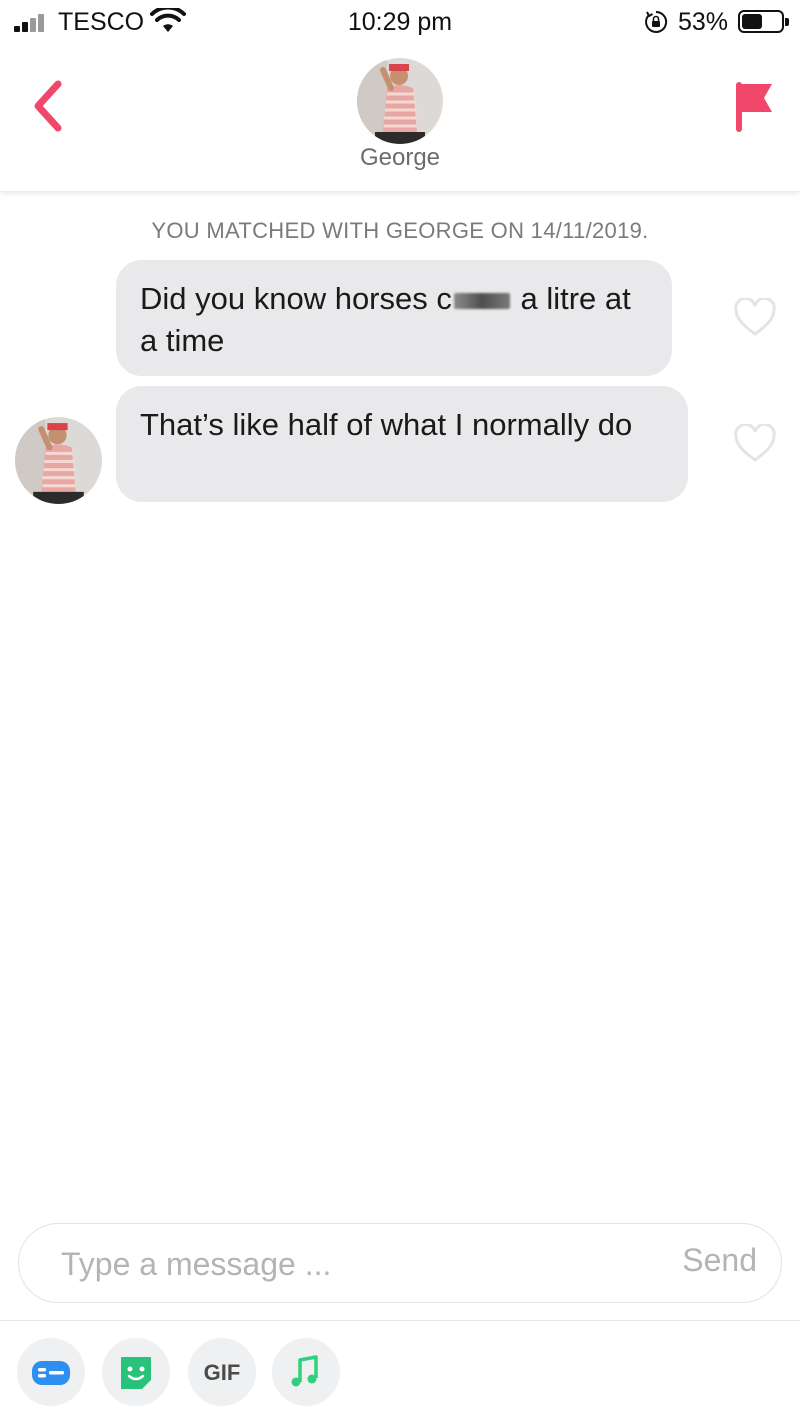 The height and width of the screenshot is (1423, 800). What do you see at coordinates (48, 106) in the screenshot?
I see `back-button` at bounding box center [48, 106].